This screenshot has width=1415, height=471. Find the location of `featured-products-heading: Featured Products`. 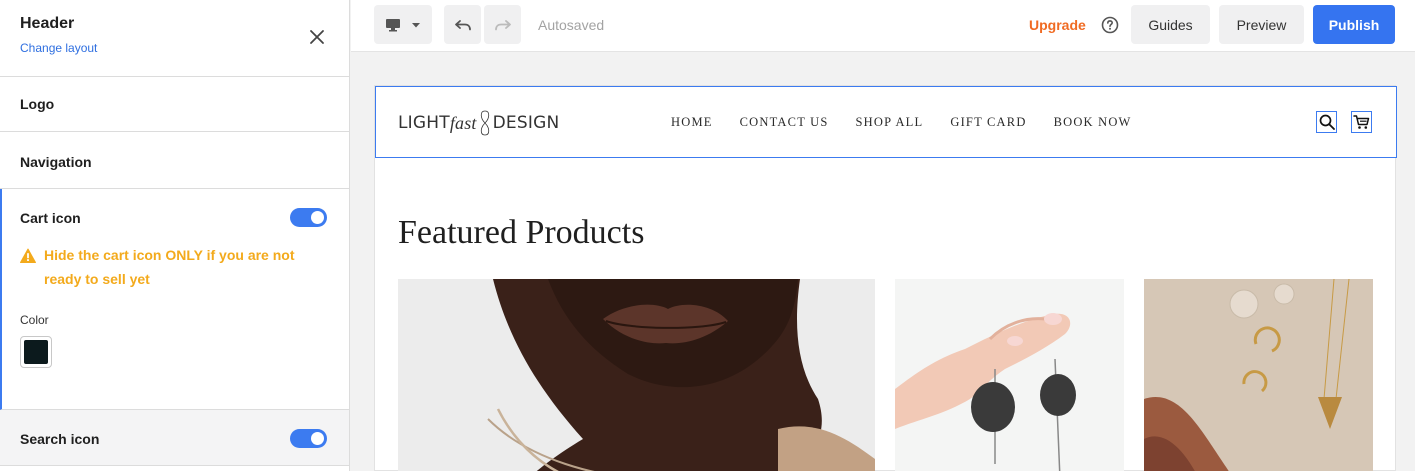

featured-products-heading: Featured Products is located at coordinates (521, 232).